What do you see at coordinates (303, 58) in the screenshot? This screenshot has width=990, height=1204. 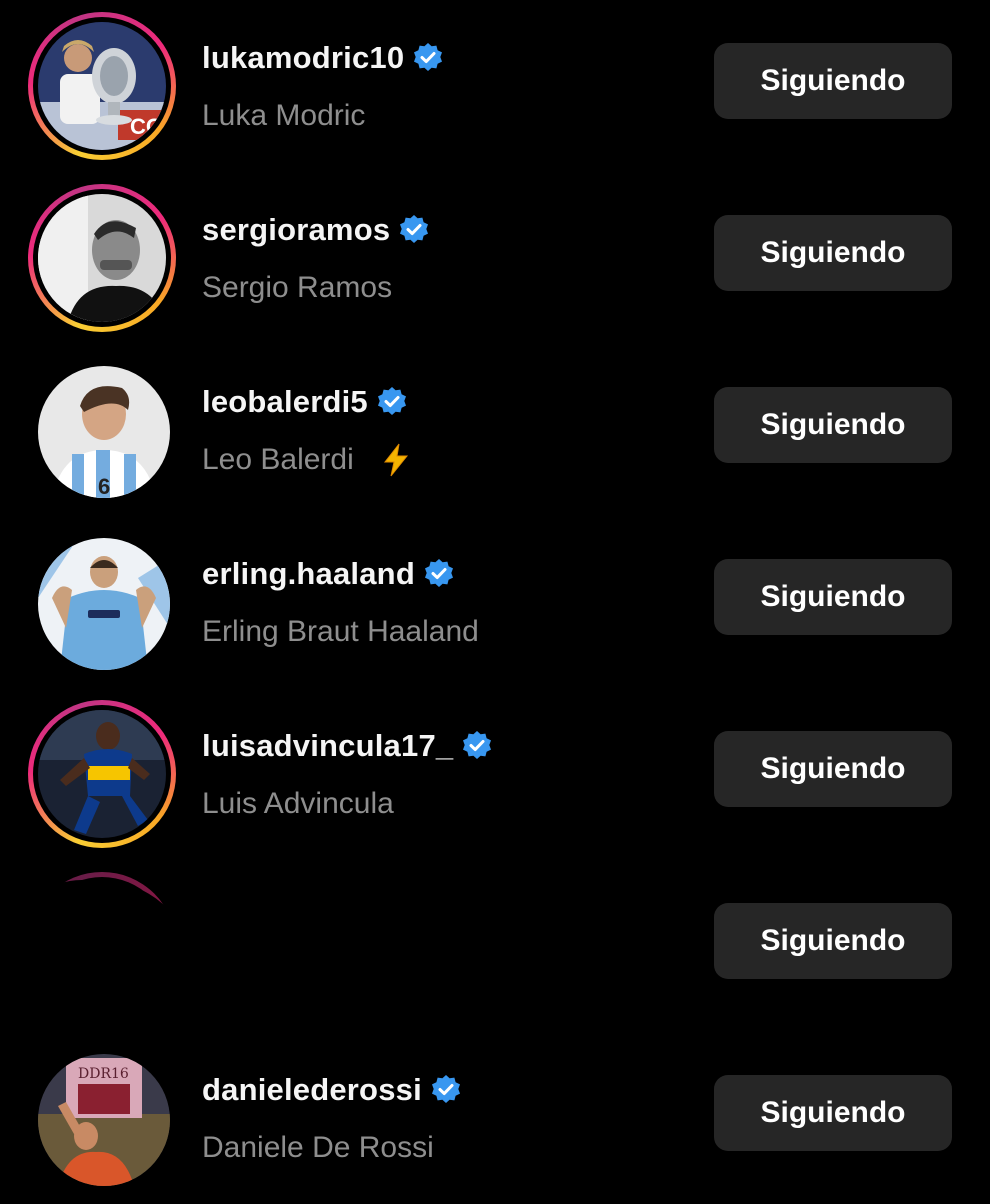 I see `username: lukamodric10` at bounding box center [303, 58].